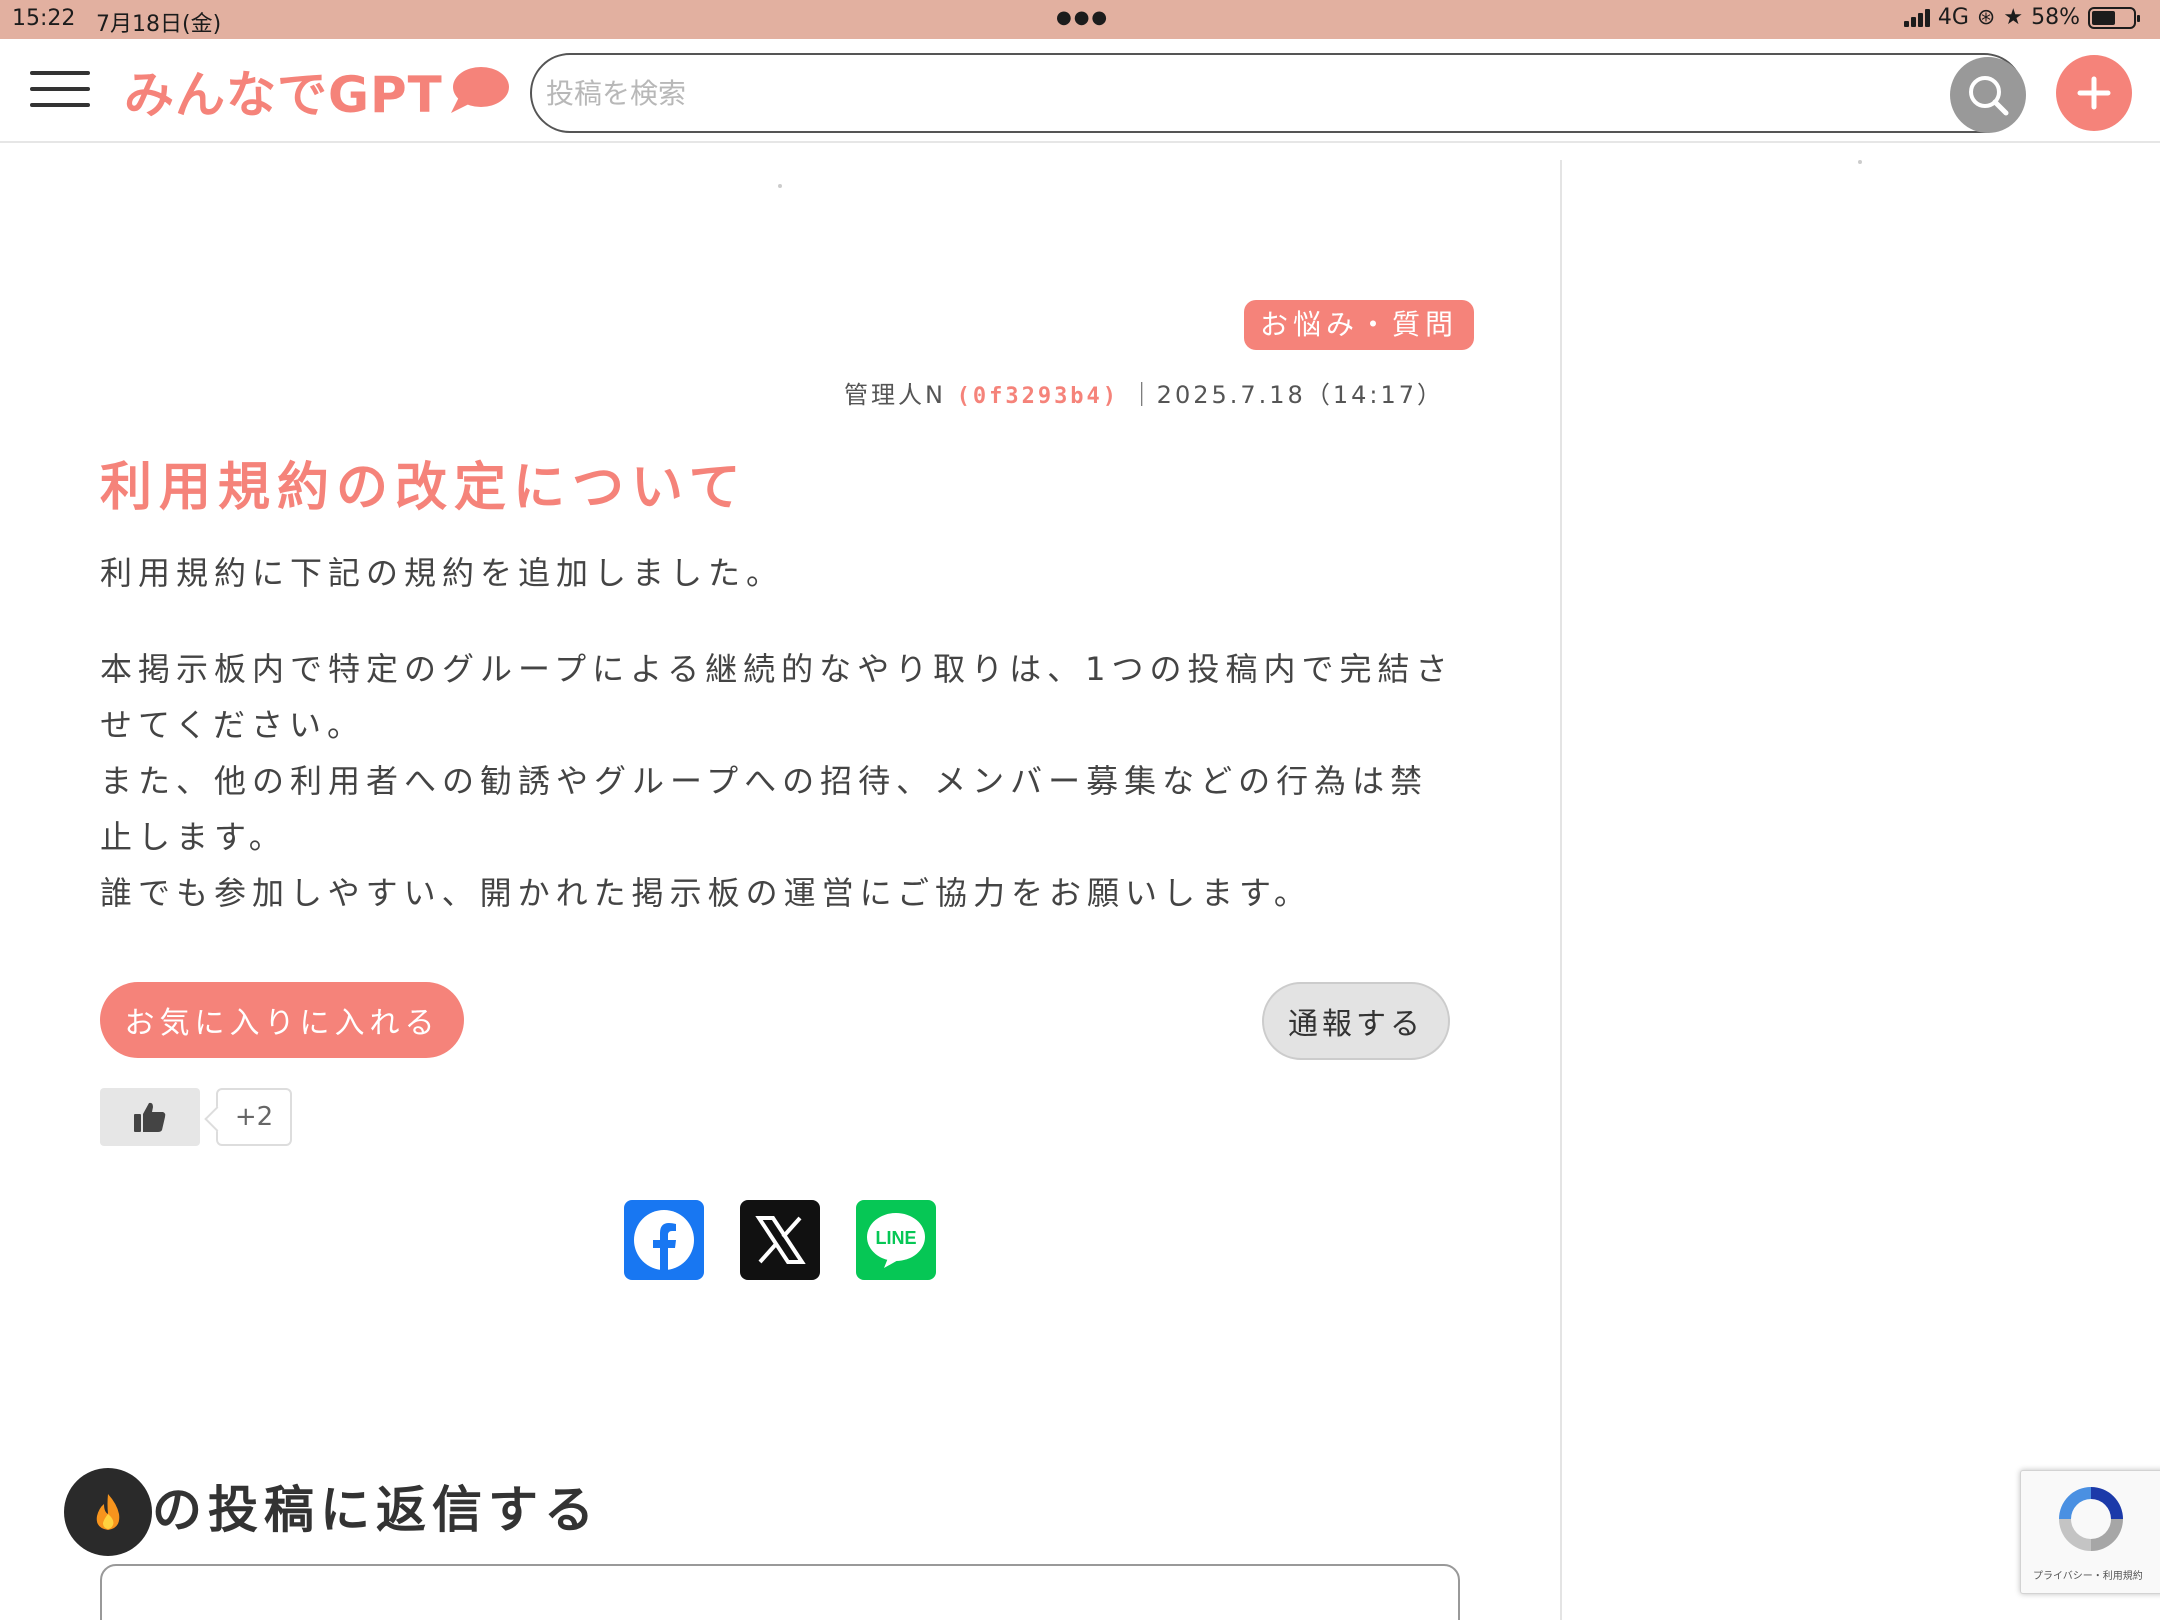  I want to click on svg-text: LINE, so click(895, 1238).